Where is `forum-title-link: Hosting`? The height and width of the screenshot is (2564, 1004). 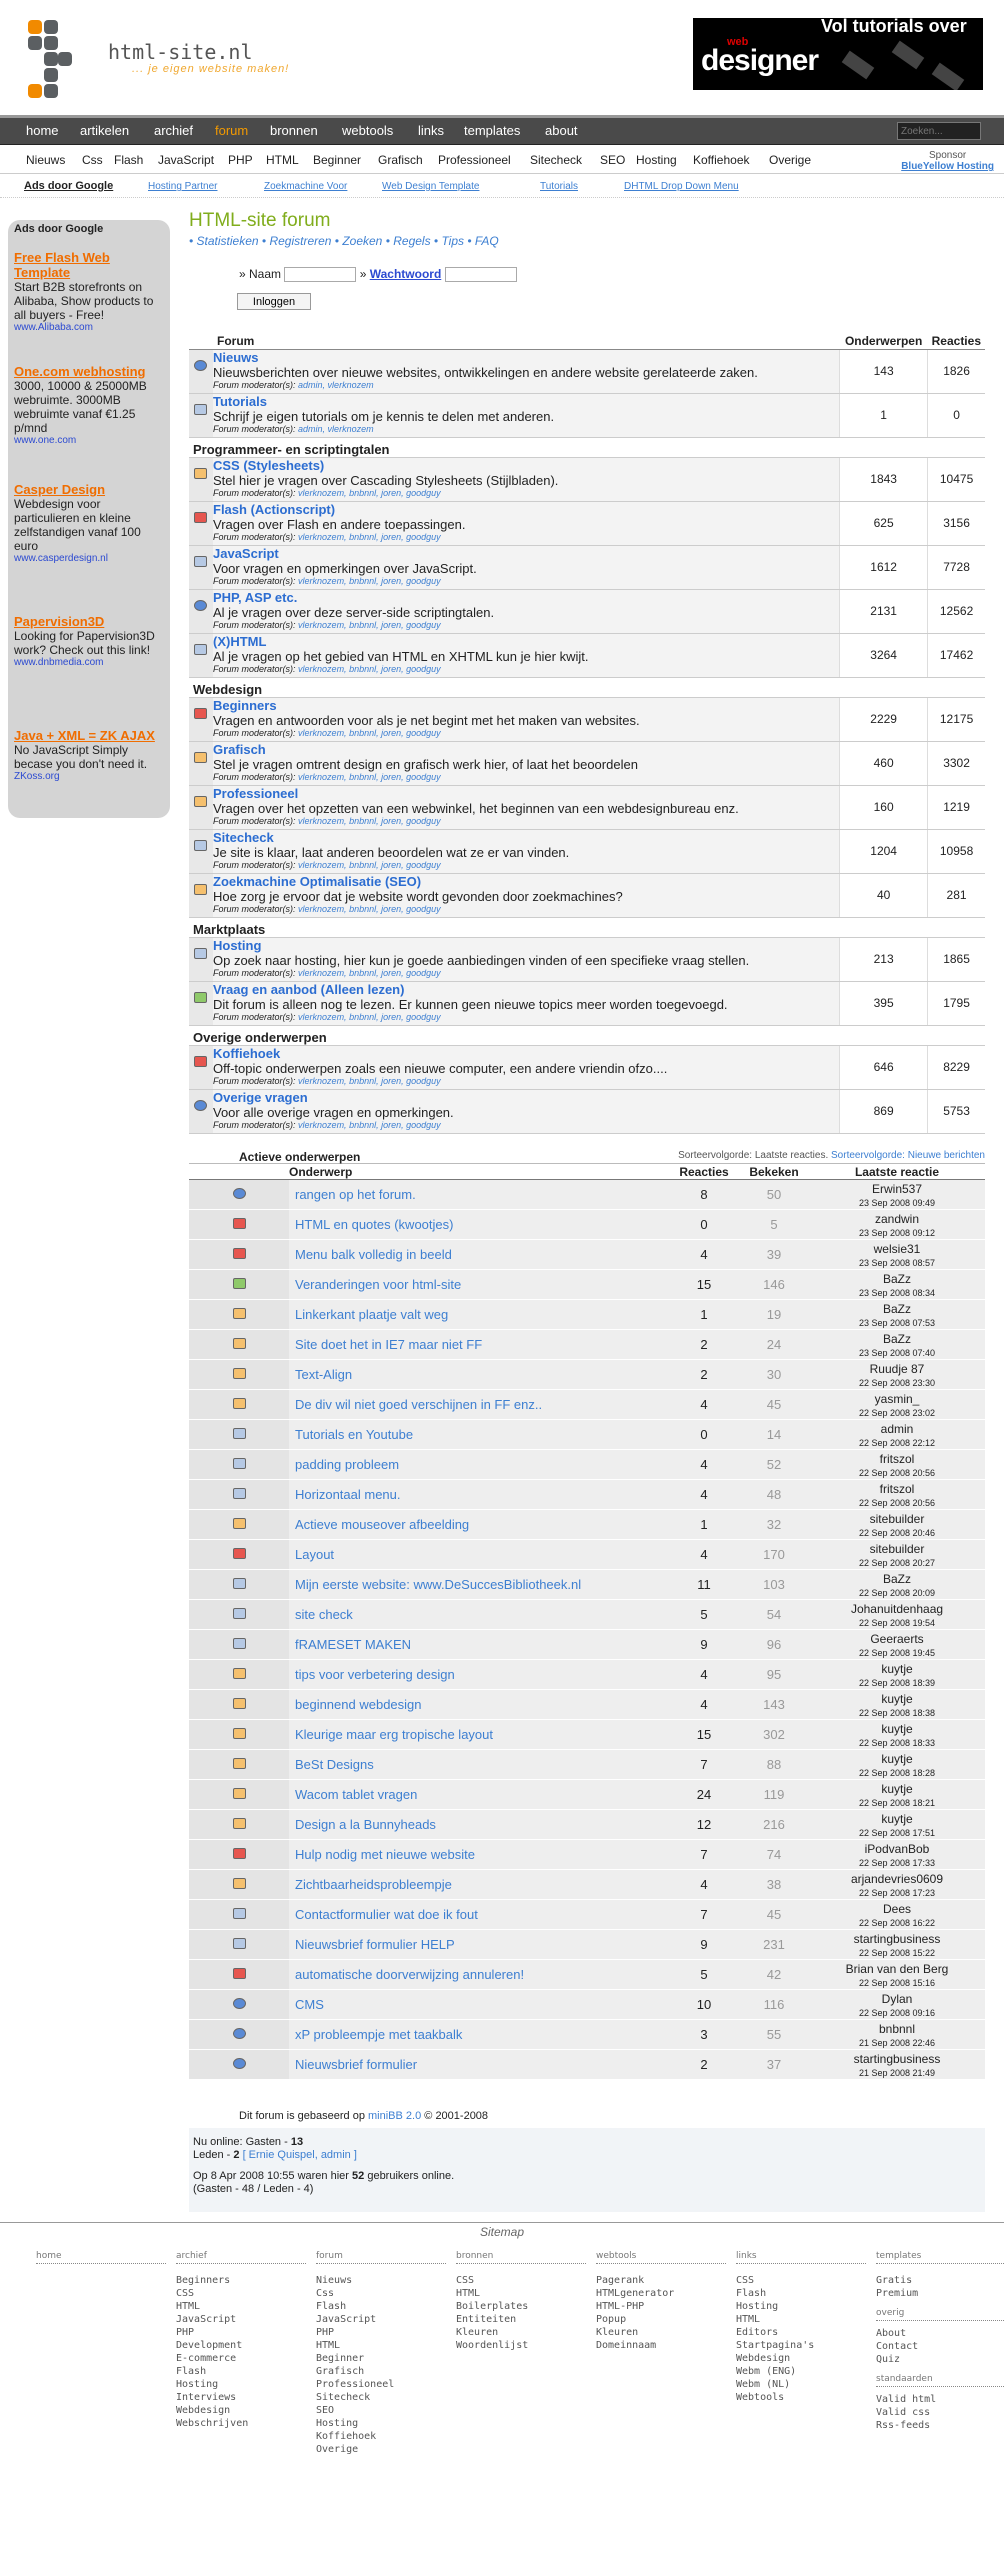
forum-title-link: Hosting is located at coordinates (526, 945).